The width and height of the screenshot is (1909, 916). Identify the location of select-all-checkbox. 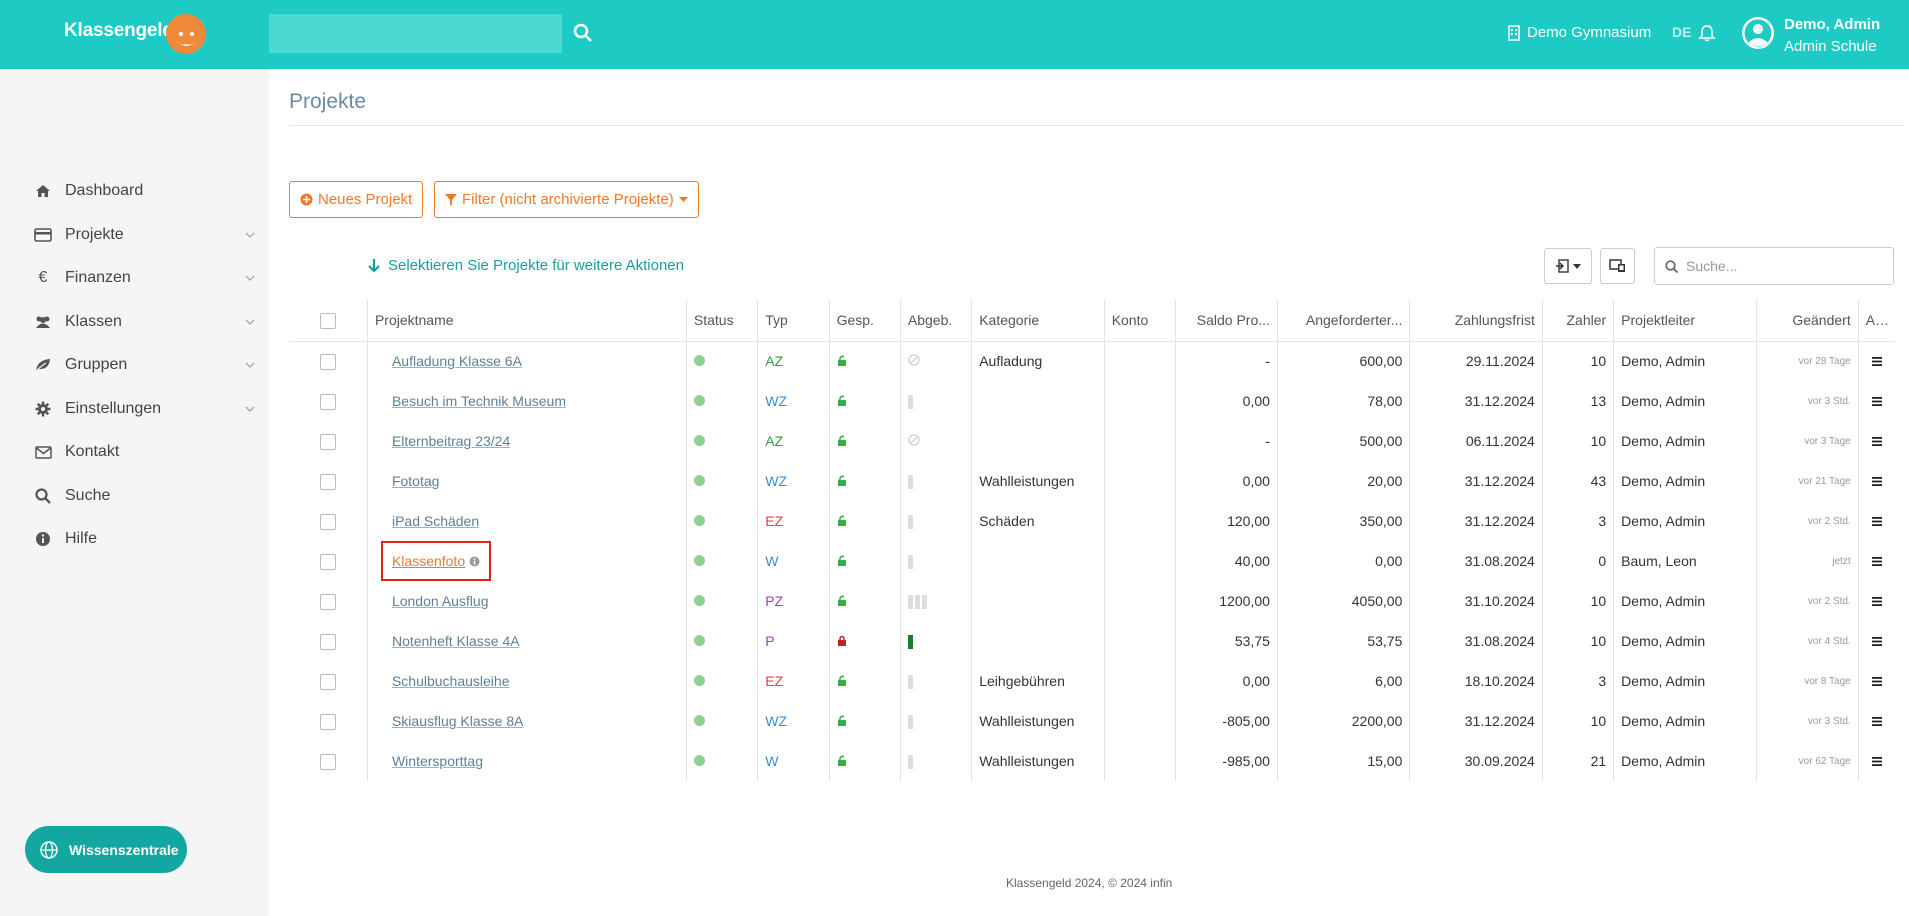
(327, 320).